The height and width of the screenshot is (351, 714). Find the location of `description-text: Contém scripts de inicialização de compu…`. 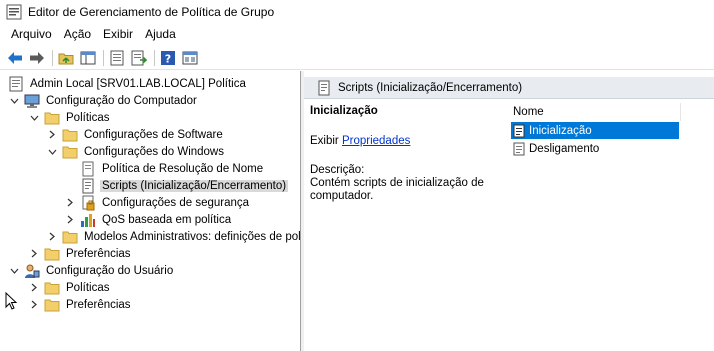

description-text: Contém scripts de inicialização de compu… is located at coordinates (397, 189).